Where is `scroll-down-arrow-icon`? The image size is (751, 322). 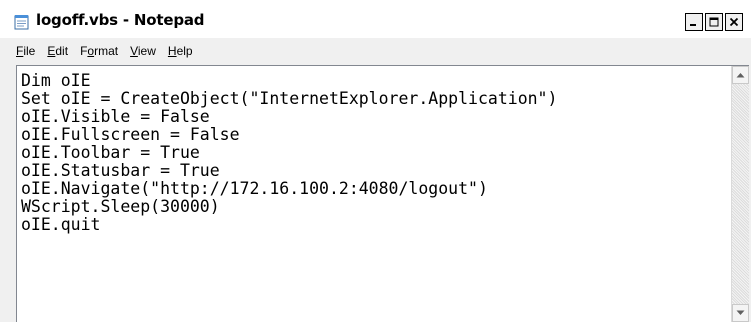
scroll-down-arrow-icon is located at coordinates (740, 312).